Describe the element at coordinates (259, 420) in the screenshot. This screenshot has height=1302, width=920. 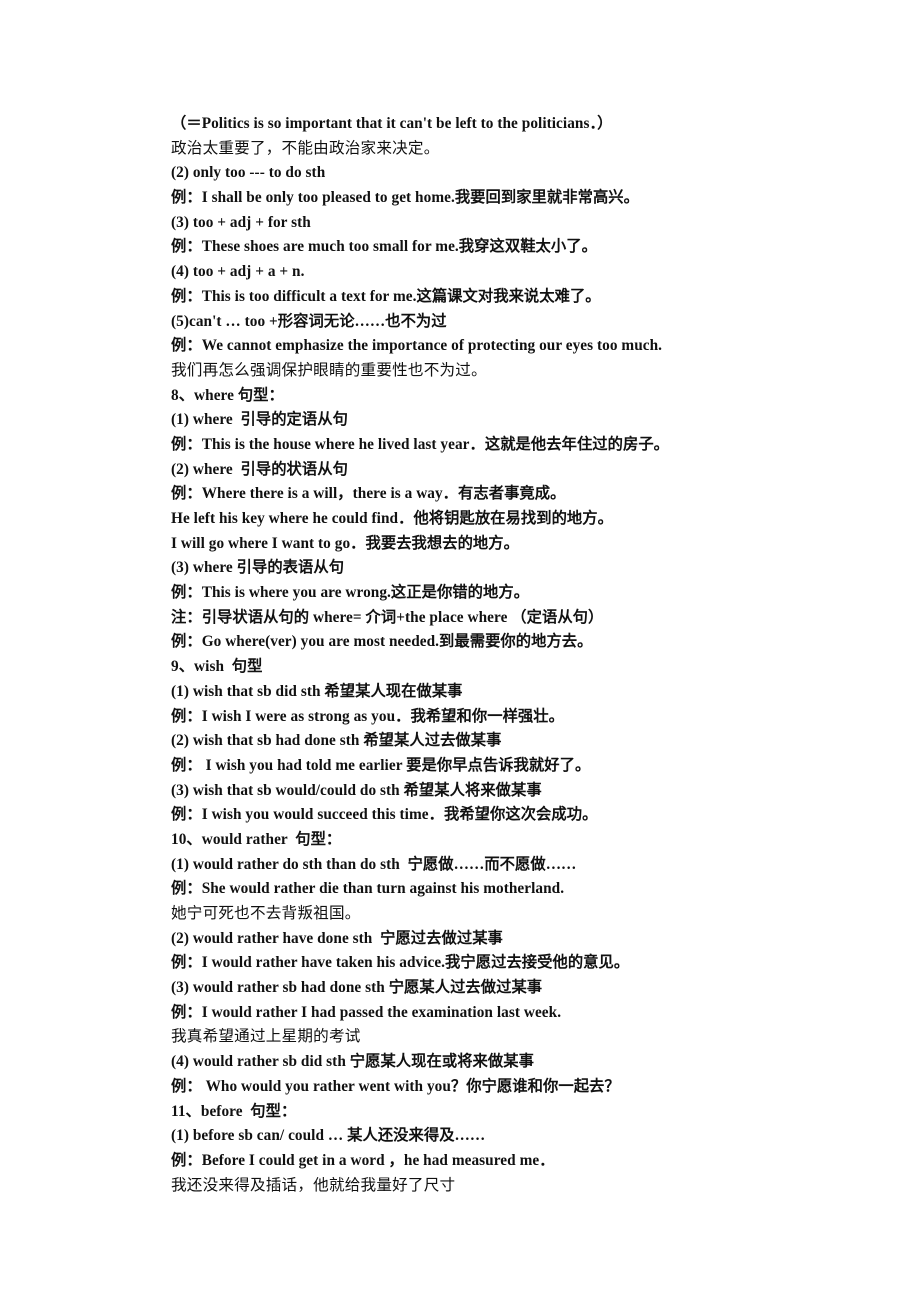
I see `text-line: (1) where 引导的定语从句` at that location.